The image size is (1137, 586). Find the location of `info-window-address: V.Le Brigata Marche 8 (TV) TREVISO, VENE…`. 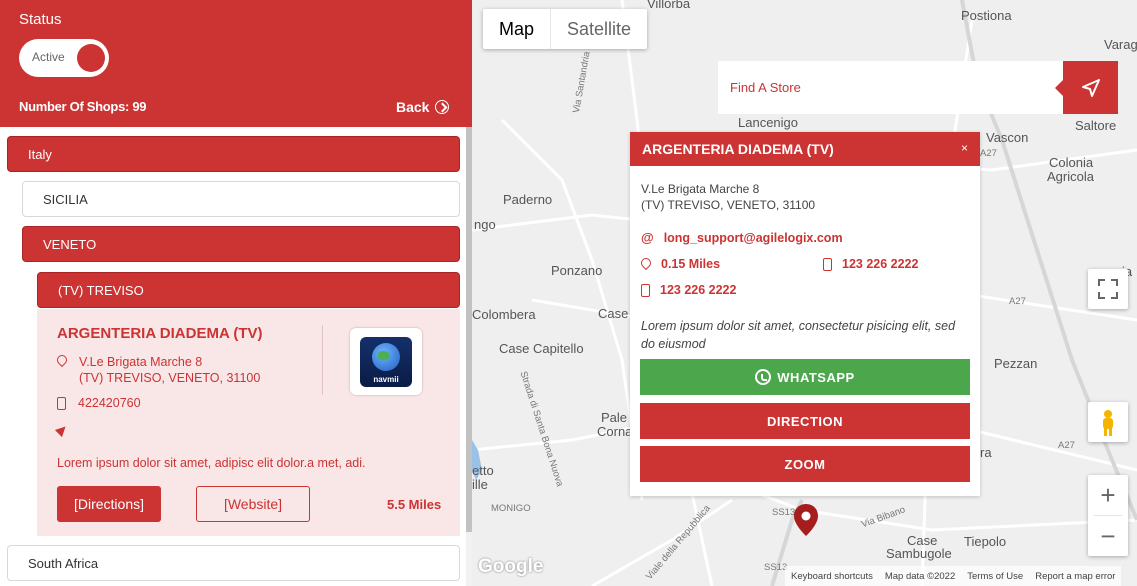

info-window-address: V.Le Brigata Marche 8 (TV) TREVISO, VENE… is located at coordinates (728, 197).